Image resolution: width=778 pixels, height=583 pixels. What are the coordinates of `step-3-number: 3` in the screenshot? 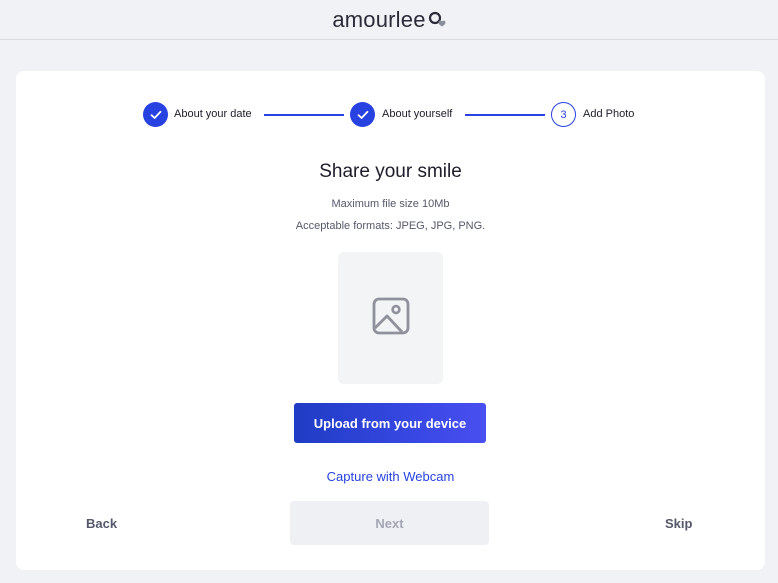 It's located at (563, 114).